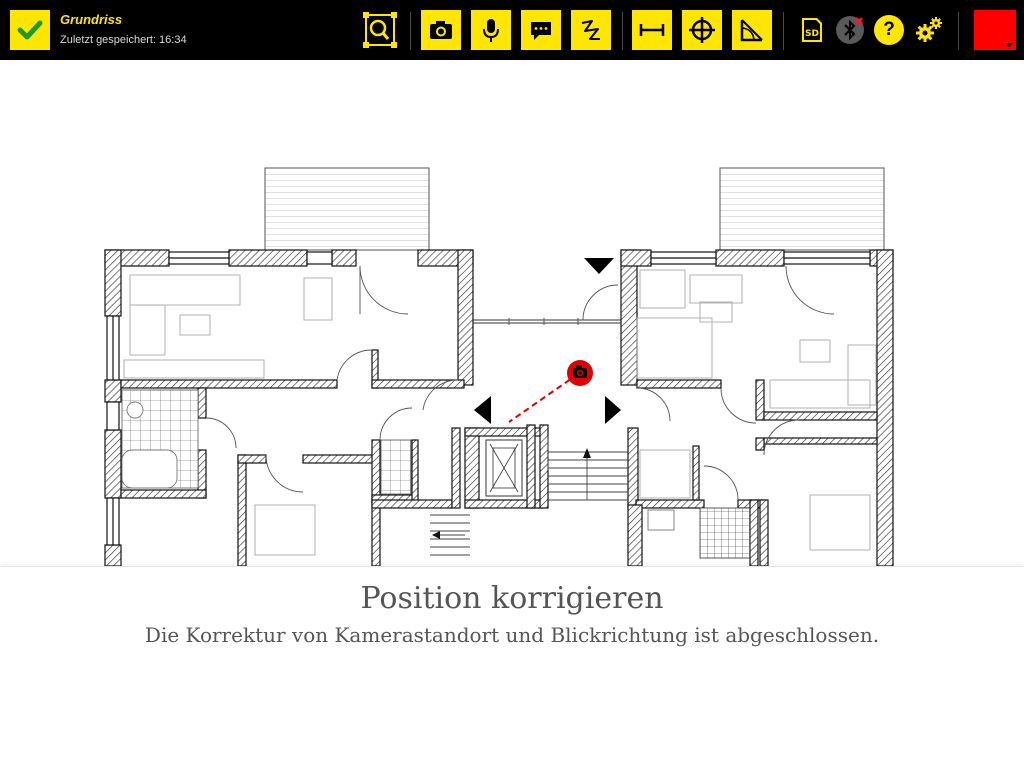  I want to click on angle-icon, so click(751, 30).